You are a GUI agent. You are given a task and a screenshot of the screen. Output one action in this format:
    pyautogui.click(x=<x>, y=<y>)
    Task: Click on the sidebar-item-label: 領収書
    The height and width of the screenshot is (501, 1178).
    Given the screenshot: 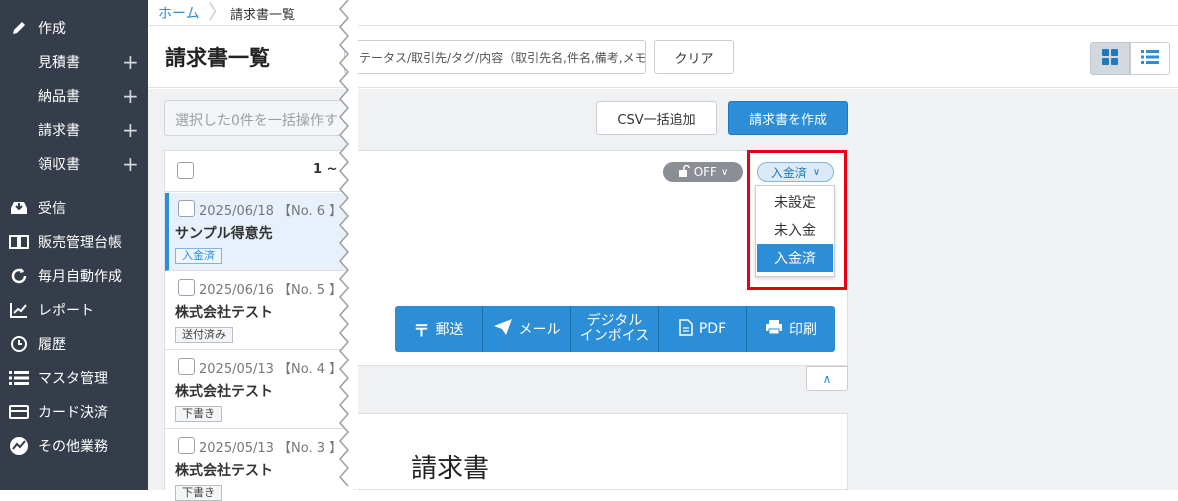 What is the action you would take?
    pyautogui.click(x=59, y=165)
    